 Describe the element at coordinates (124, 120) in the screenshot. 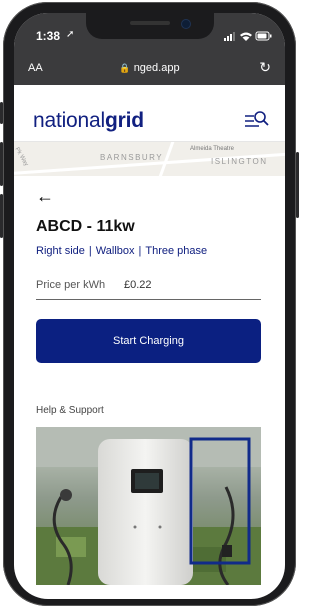

I see `logo-text-bold: grid` at that location.